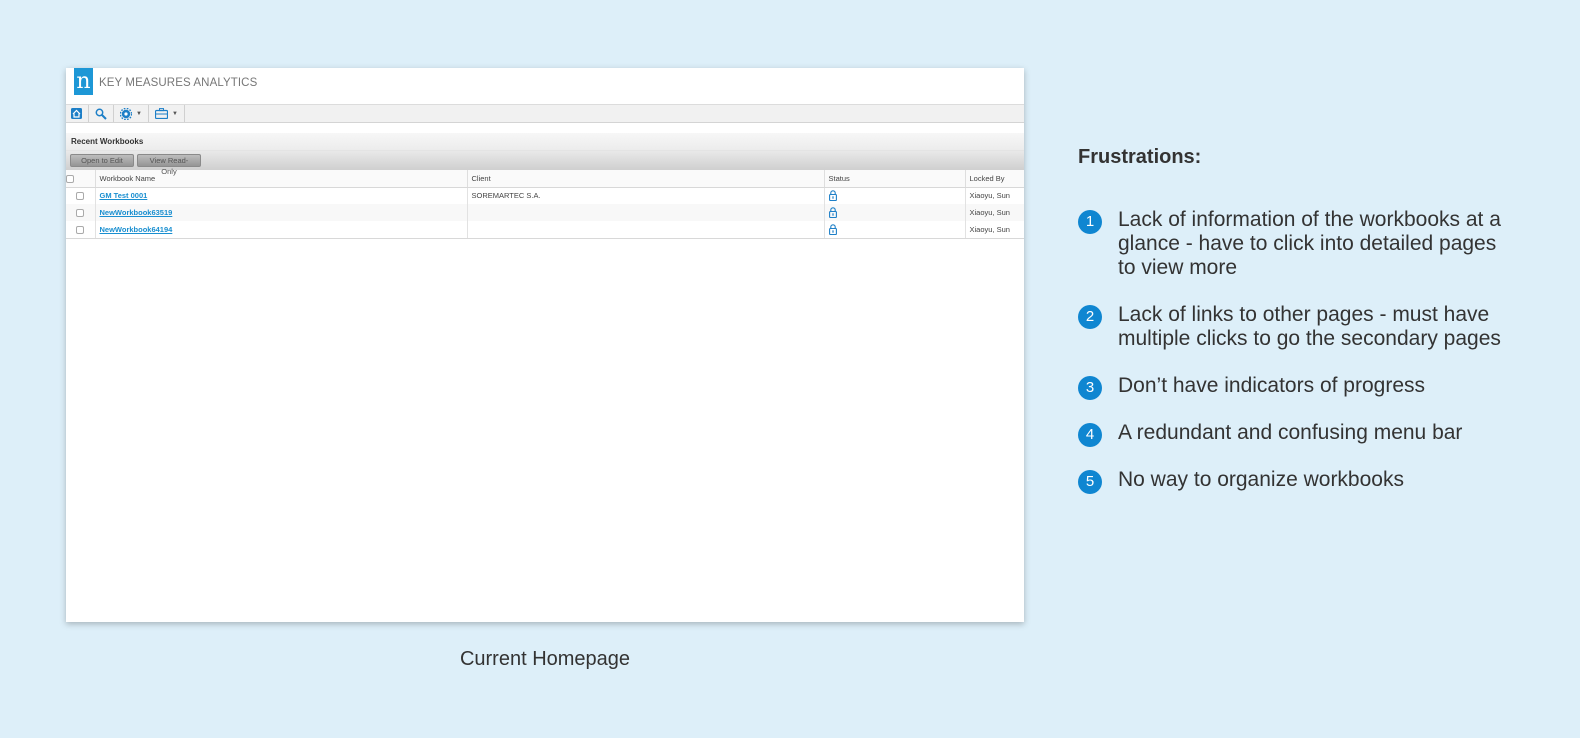  What do you see at coordinates (81, 179) in the screenshot?
I see `select-all-header` at bounding box center [81, 179].